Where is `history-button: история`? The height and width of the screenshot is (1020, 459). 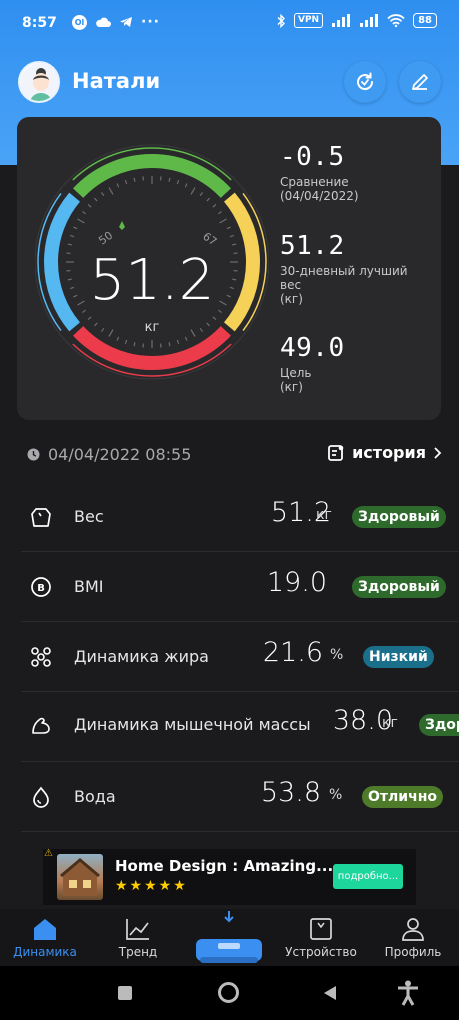 history-button: история is located at coordinates (384, 452).